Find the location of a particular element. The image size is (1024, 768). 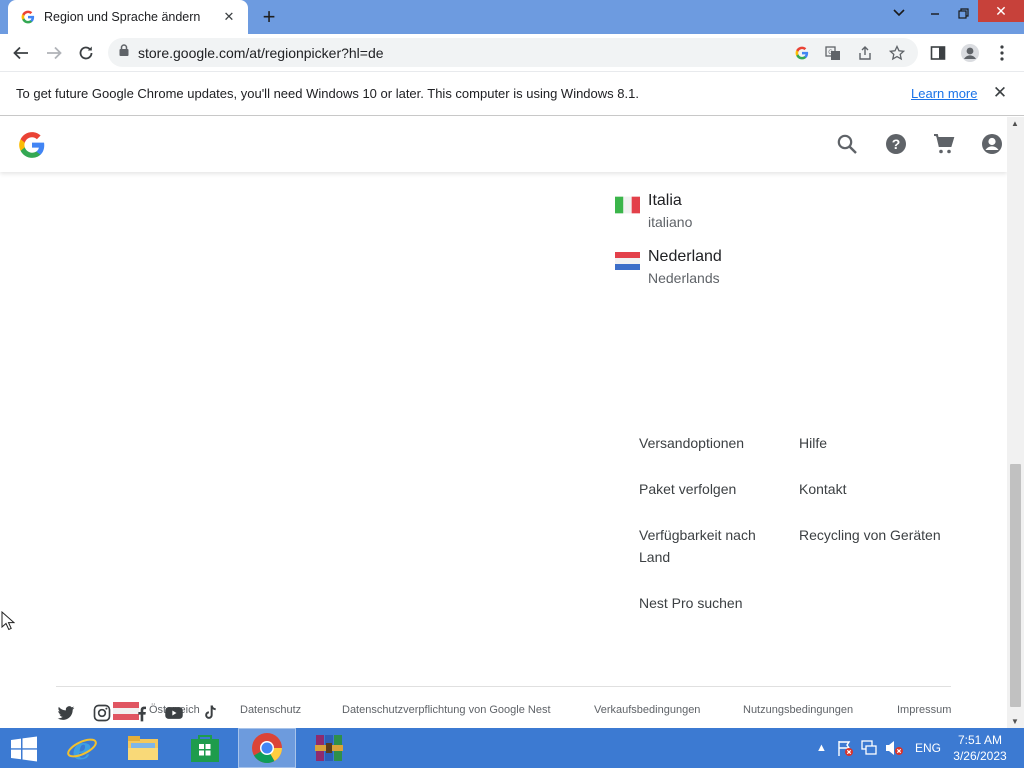

scroll-down-arrow-icon: ▼ is located at coordinates (1015, 721).